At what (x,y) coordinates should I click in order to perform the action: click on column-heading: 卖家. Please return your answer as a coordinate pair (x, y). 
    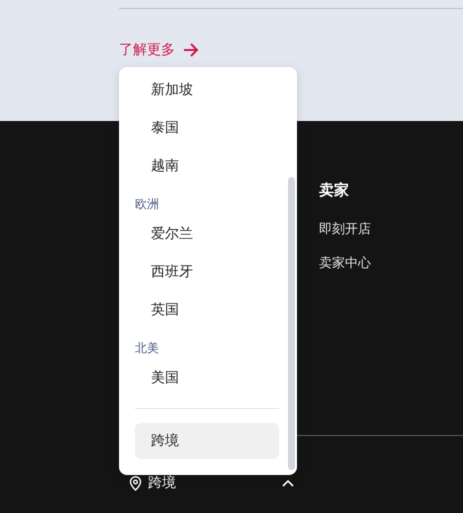
    Looking at the image, I should click on (334, 190).